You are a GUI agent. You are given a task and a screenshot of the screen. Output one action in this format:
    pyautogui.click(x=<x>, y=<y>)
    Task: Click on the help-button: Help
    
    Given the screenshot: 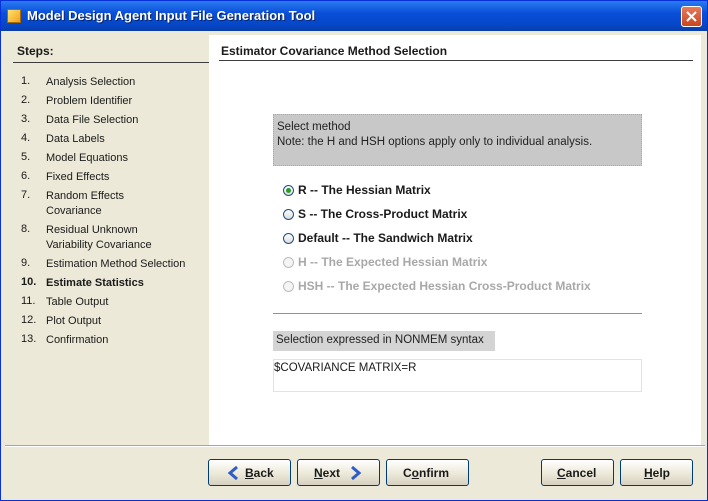 What is the action you would take?
    pyautogui.click(x=656, y=472)
    